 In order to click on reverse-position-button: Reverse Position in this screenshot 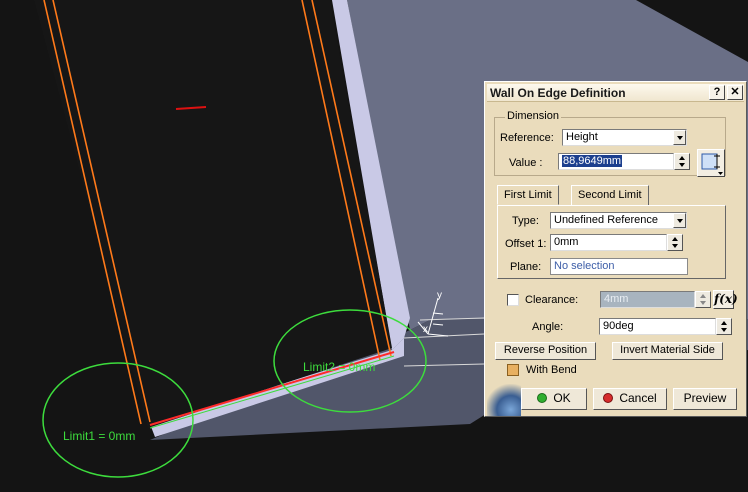, I will do `click(545, 351)`.